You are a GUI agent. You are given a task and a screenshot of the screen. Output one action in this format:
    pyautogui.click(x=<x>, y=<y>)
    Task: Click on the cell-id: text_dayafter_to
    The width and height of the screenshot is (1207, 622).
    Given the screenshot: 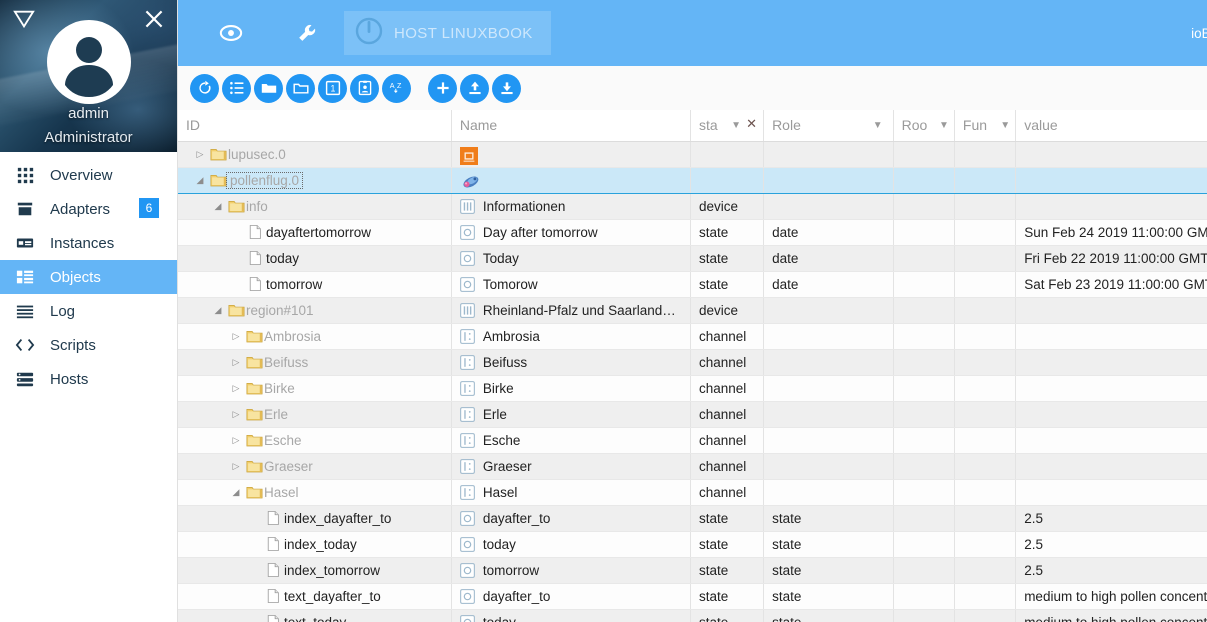 What is the action you would take?
    pyautogui.click(x=315, y=596)
    